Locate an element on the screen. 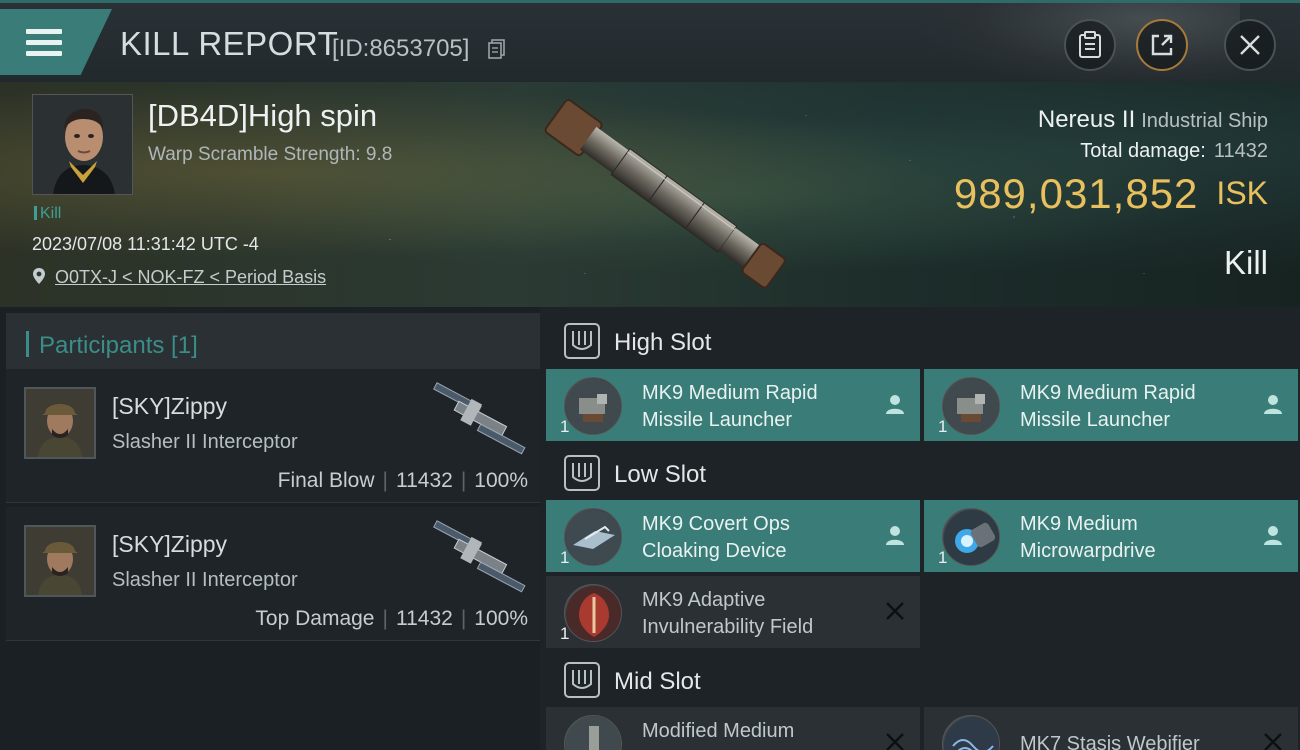 This screenshot has width=1300, height=750. module-tile: Modified Medium is located at coordinates (733, 728).